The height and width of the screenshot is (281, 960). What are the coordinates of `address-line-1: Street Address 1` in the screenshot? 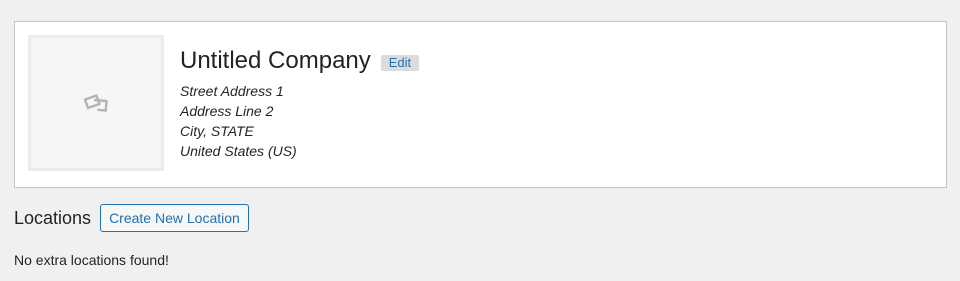 It's located at (232, 91).